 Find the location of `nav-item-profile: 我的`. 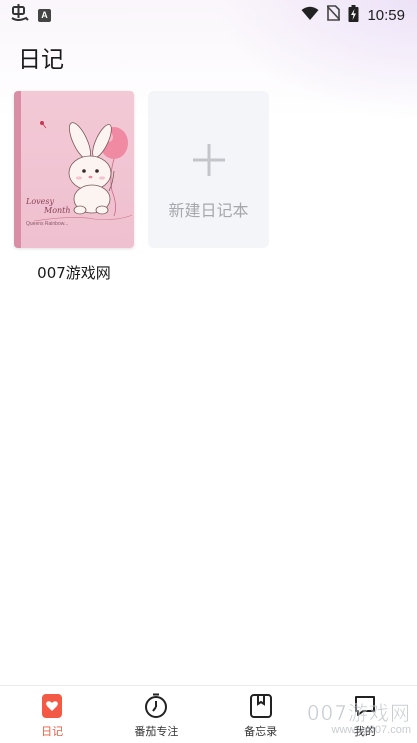

nav-item-profile: 我的 is located at coordinates (365, 714).